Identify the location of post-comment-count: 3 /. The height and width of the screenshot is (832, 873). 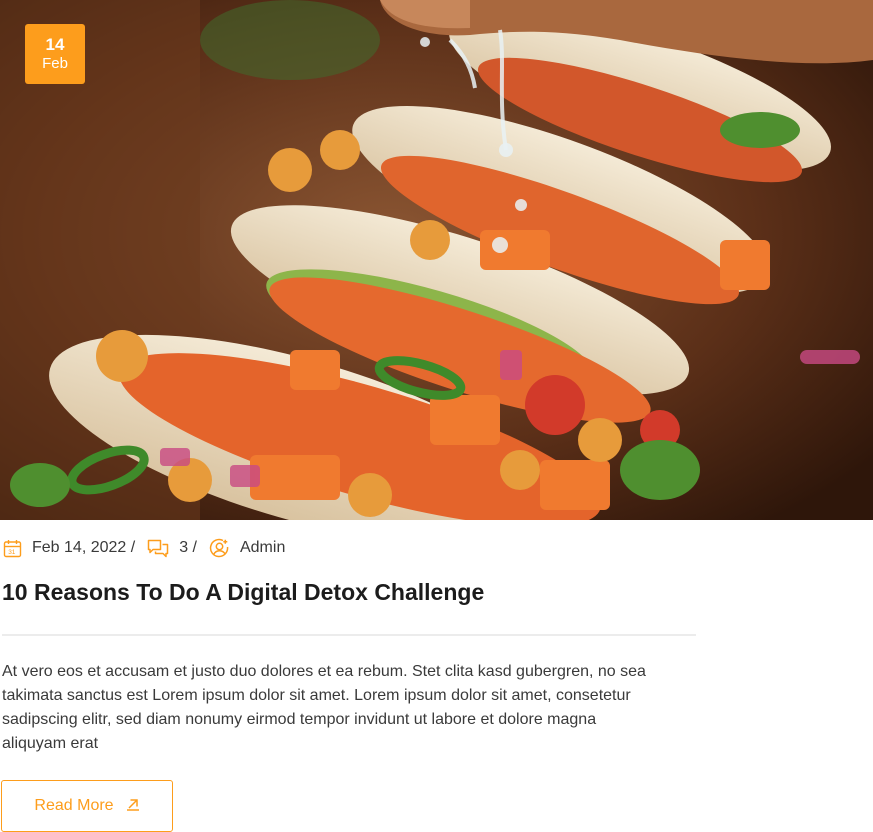
(188, 548).